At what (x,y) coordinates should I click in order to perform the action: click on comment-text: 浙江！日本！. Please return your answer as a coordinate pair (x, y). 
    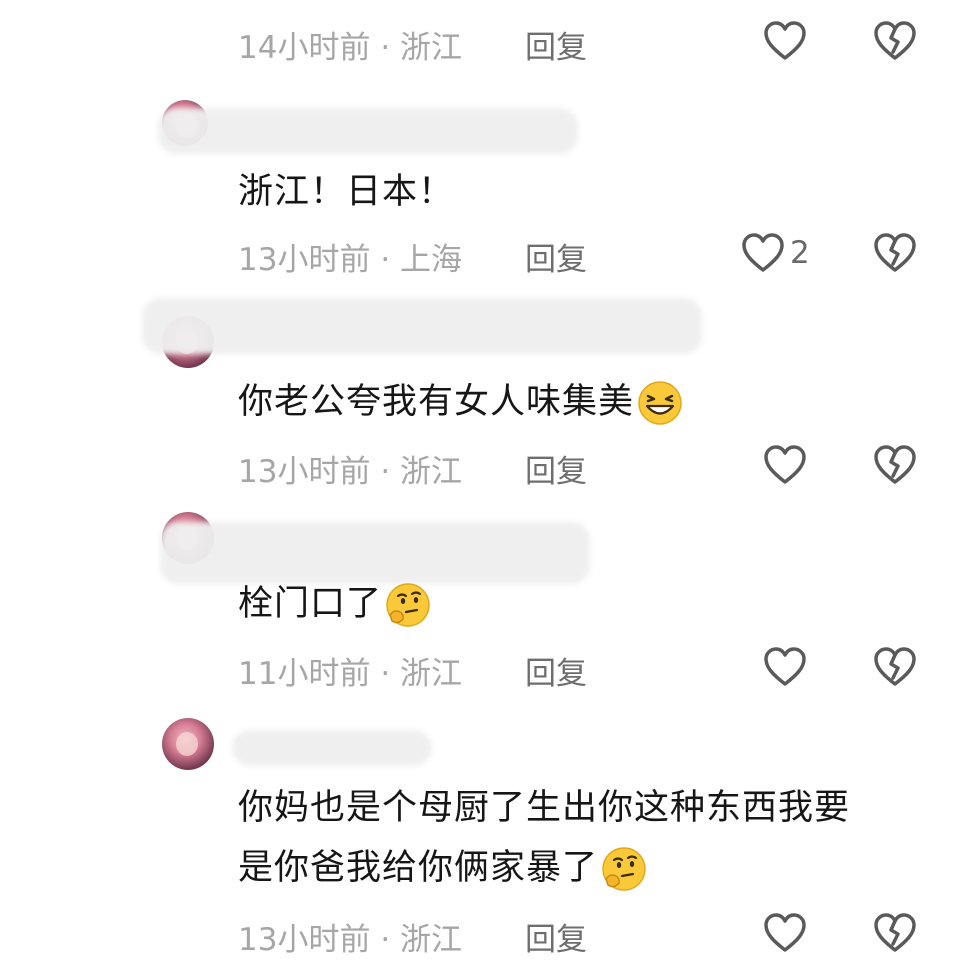
    Looking at the image, I should click on (346, 192).